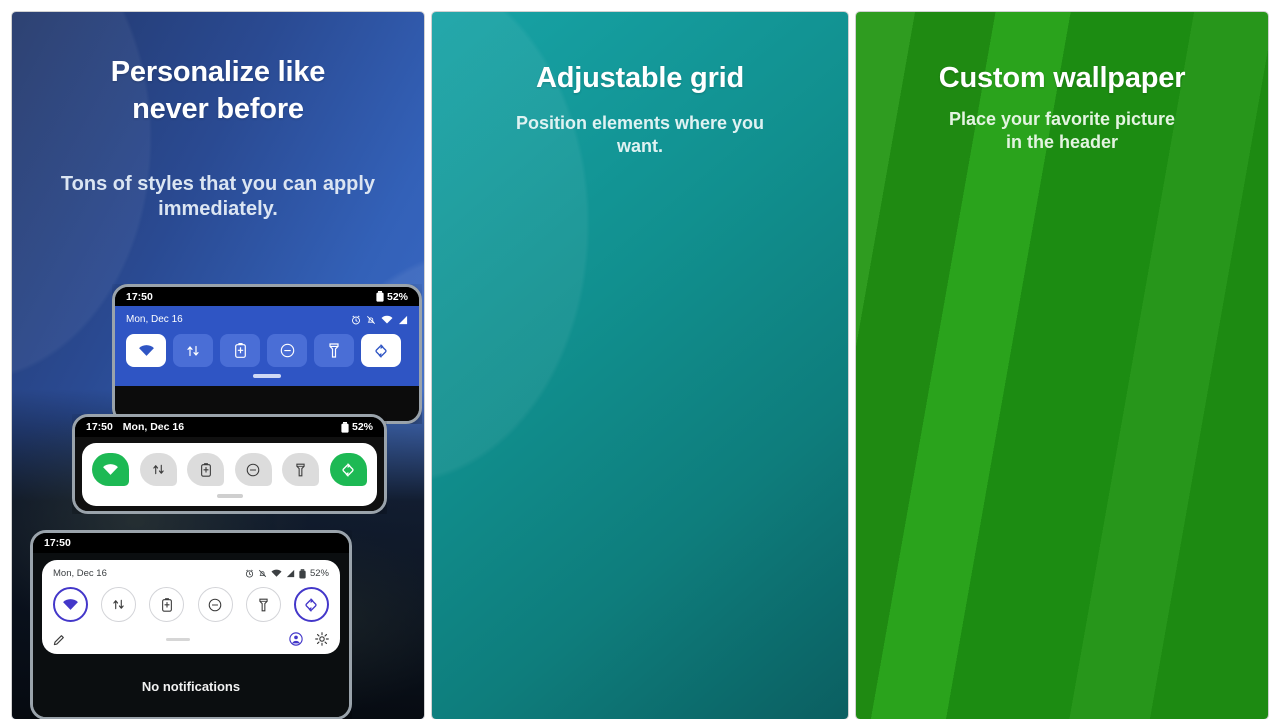  What do you see at coordinates (640, 78) in the screenshot?
I see `panel-2-title: Adjustable grid` at bounding box center [640, 78].